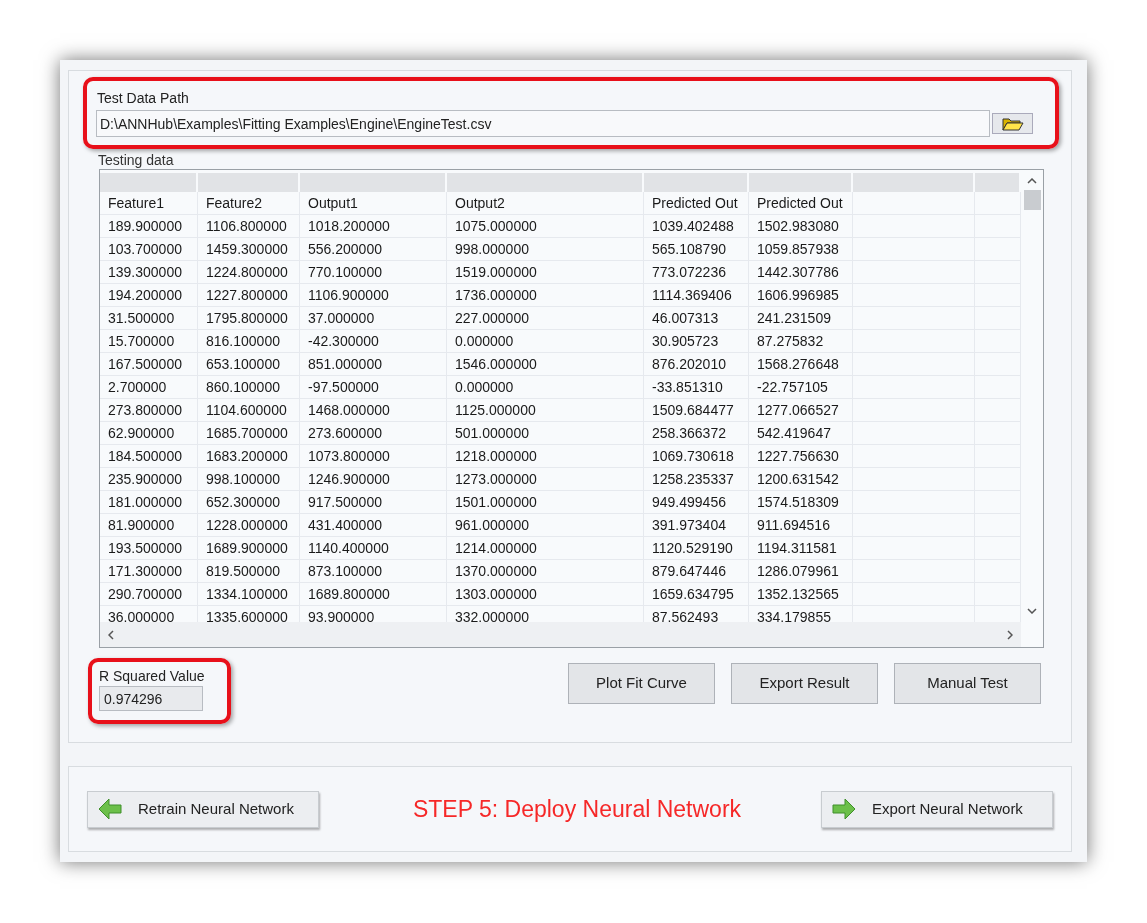 The image size is (1147, 923). I want to click on table-cell: 1736.000000, so click(545, 295).